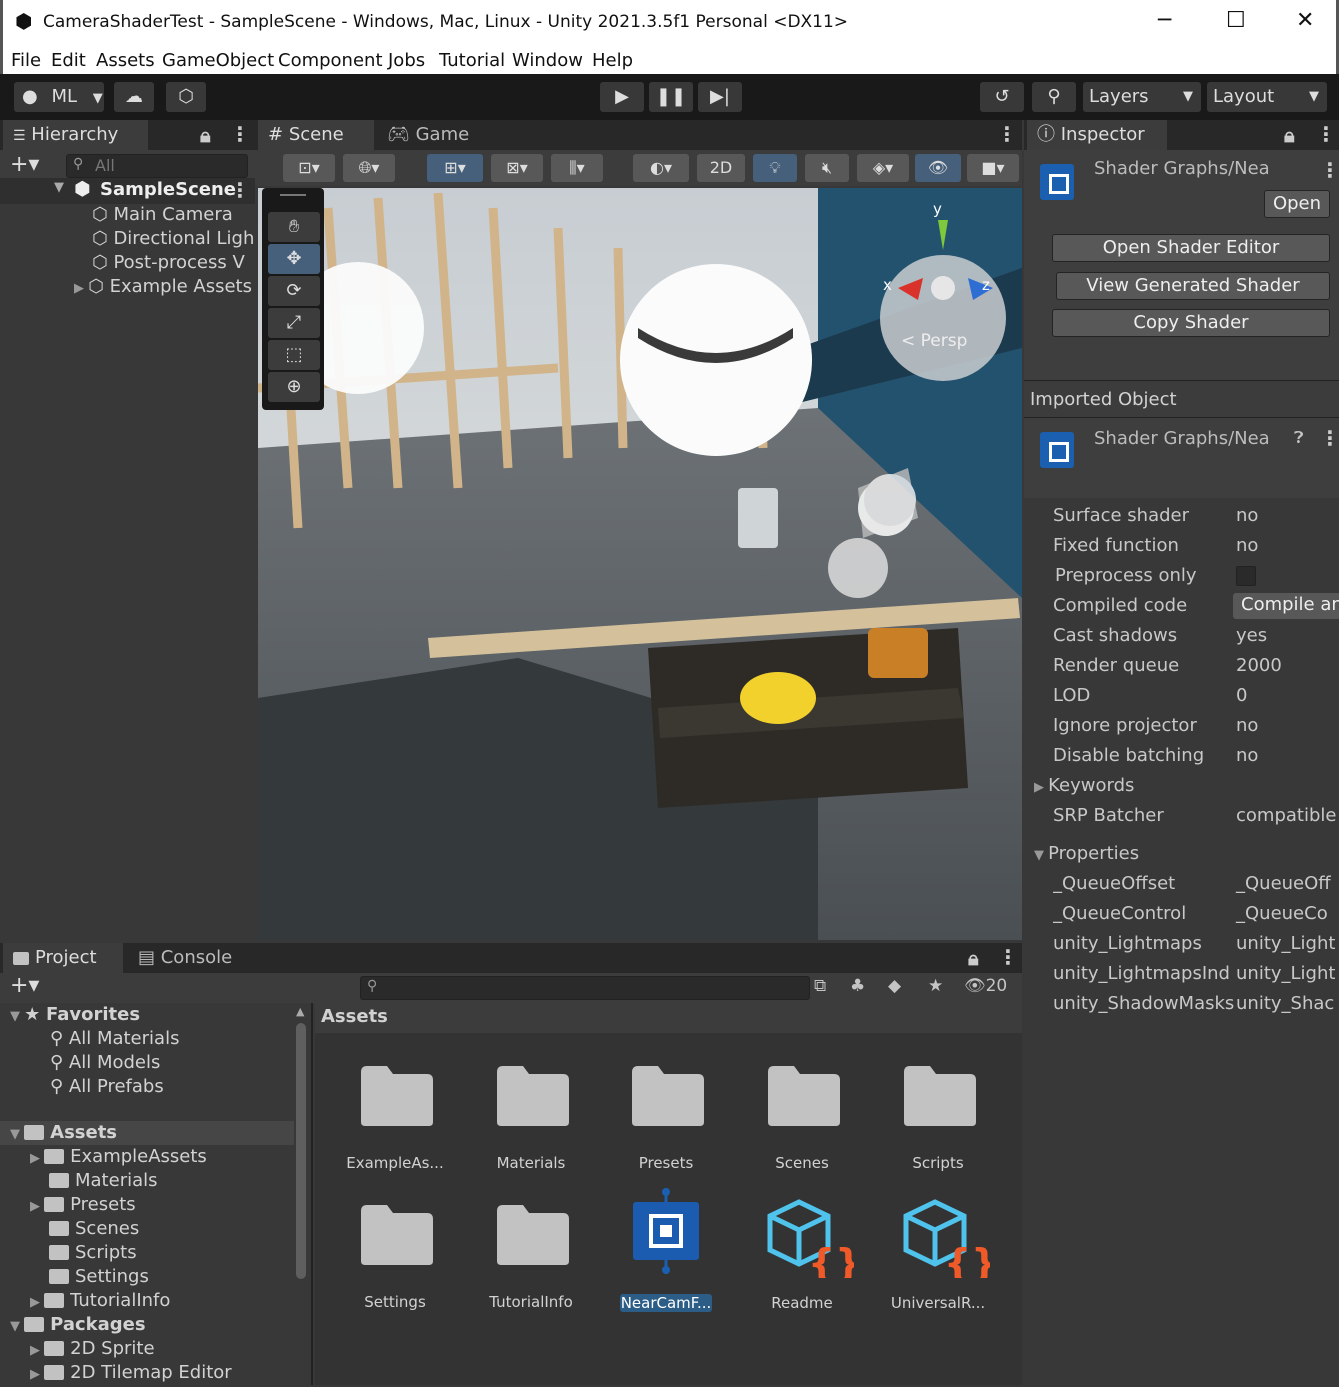 Image resolution: width=1339 pixels, height=1387 pixels. I want to click on move-tool-button: ✥, so click(294, 259).